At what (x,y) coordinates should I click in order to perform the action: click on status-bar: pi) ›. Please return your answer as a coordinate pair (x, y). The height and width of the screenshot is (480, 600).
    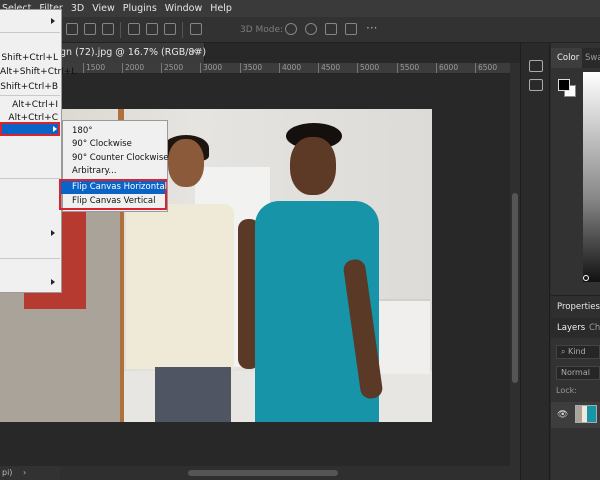
    Looking at the image, I should click on (30, 473).